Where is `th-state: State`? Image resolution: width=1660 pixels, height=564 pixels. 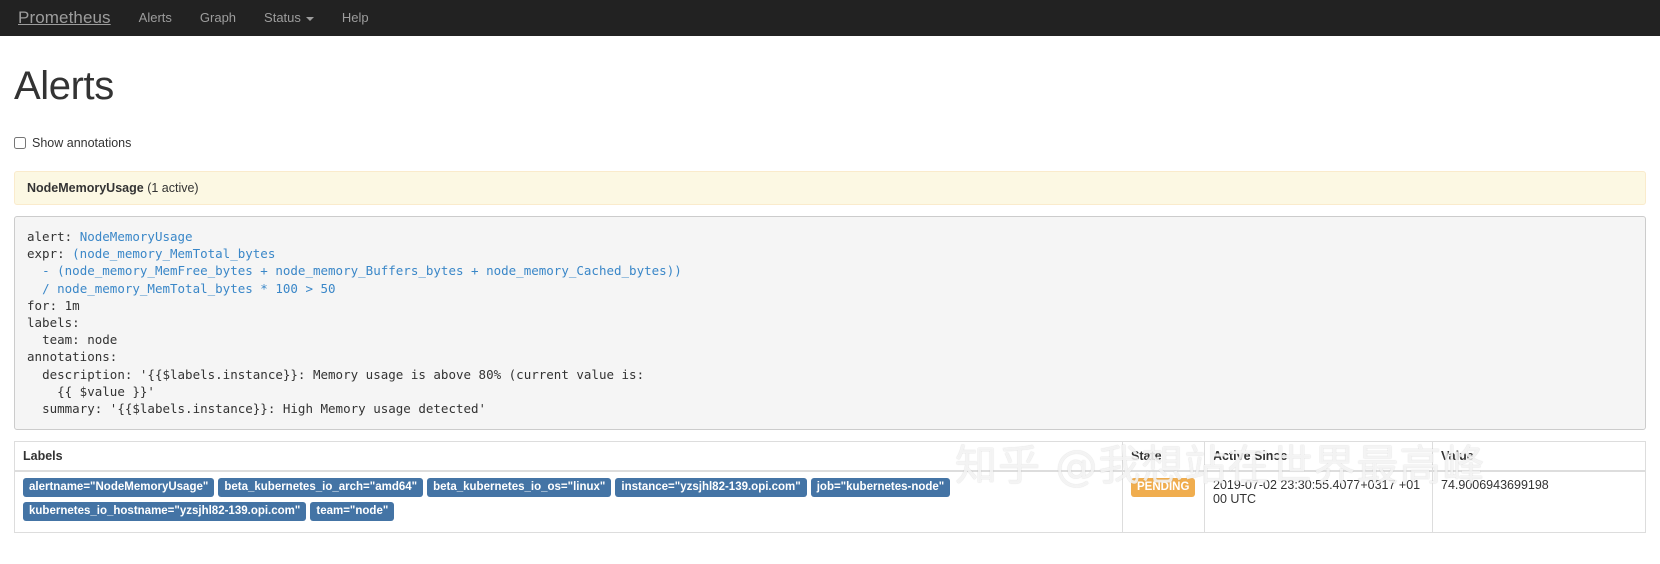
th-state: State is located at coordinates (1163, 457).